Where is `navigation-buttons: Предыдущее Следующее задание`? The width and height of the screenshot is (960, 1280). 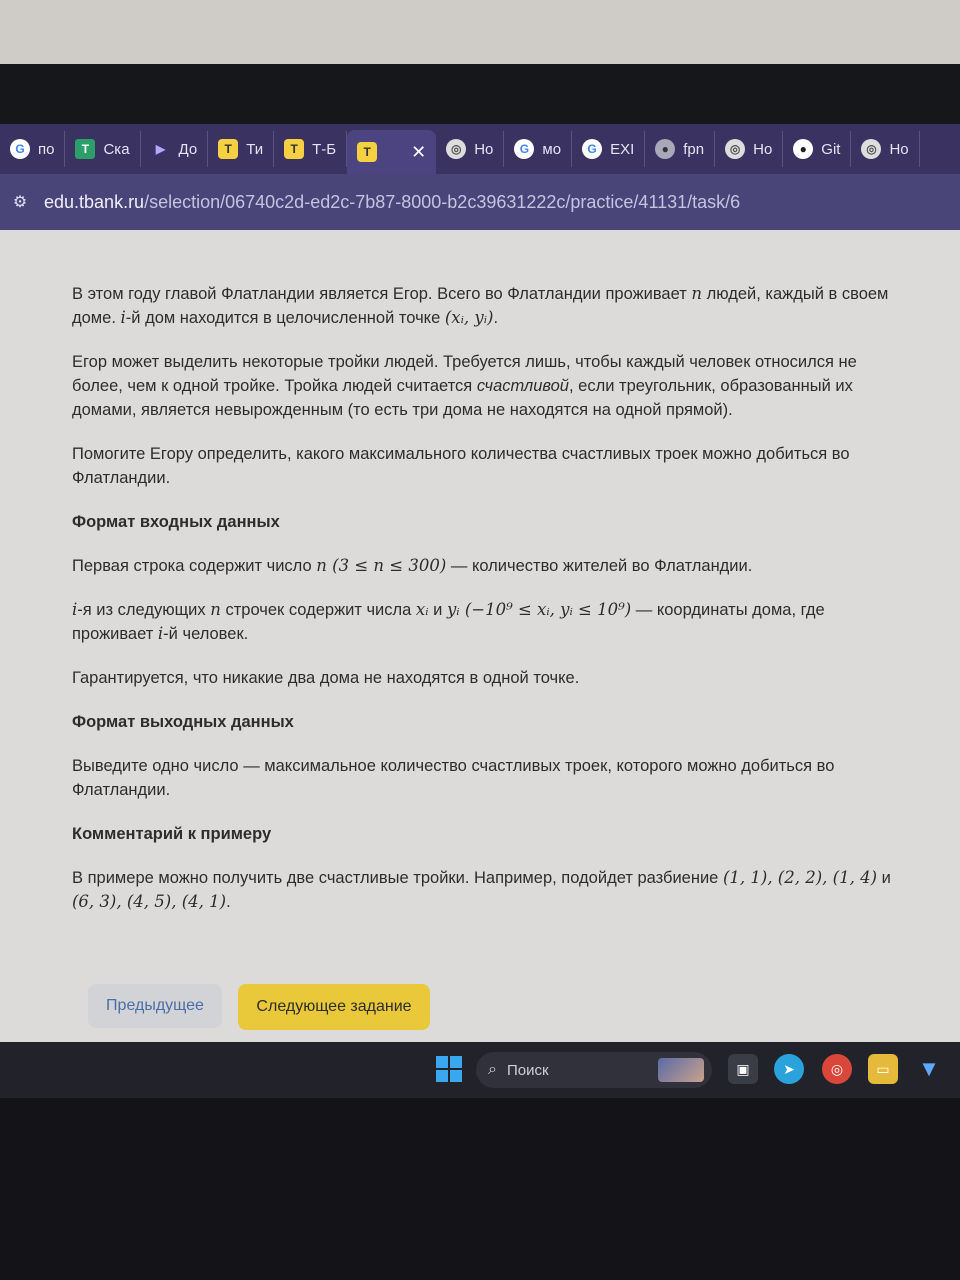 navigation-buttons: Предыдущее Следующее задание is located at coordinates (259, 1007).